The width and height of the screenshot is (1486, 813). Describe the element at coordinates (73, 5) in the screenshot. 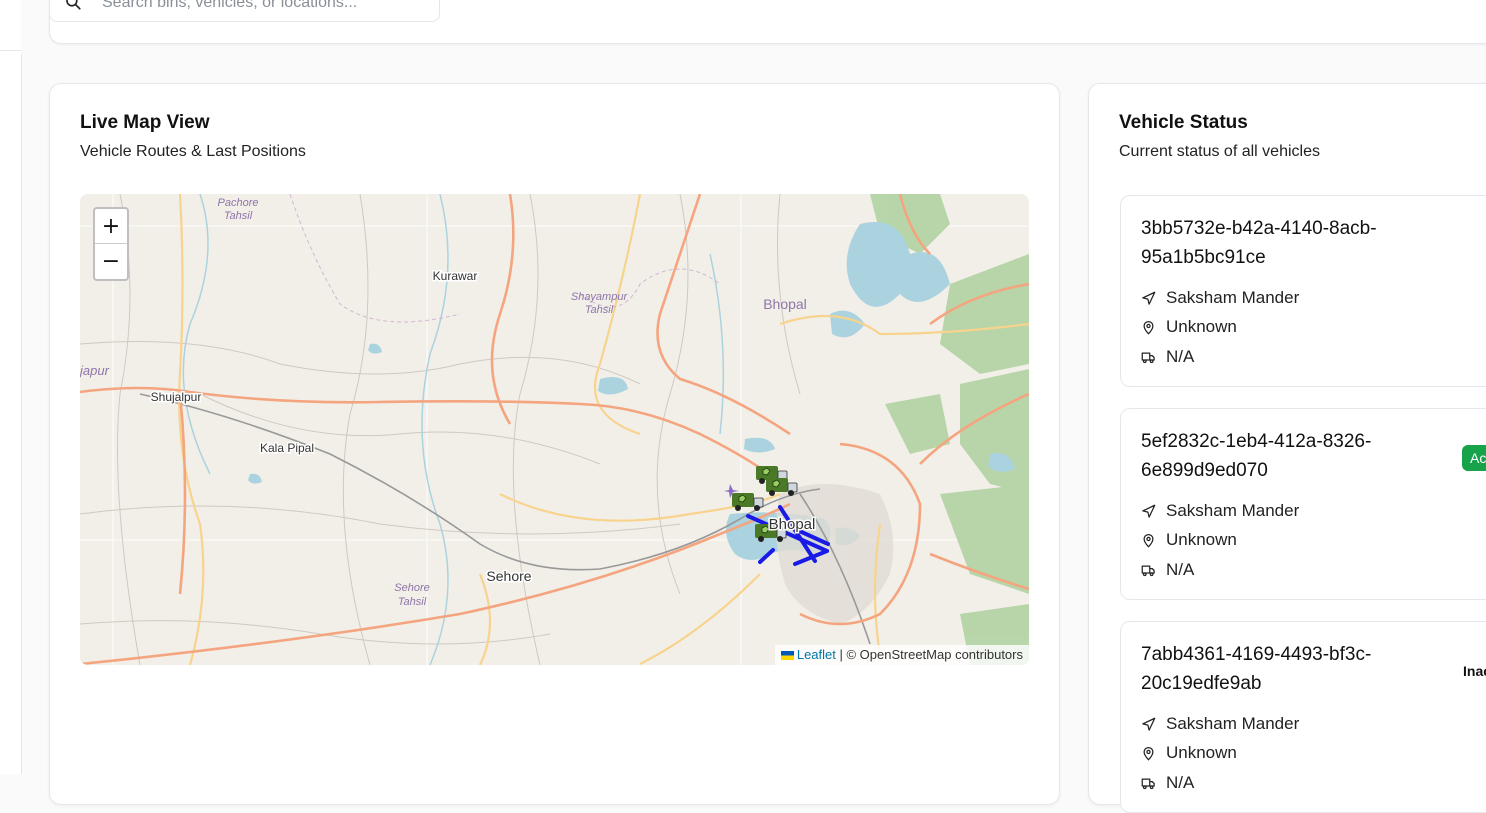

I see `search-icon` at that location.